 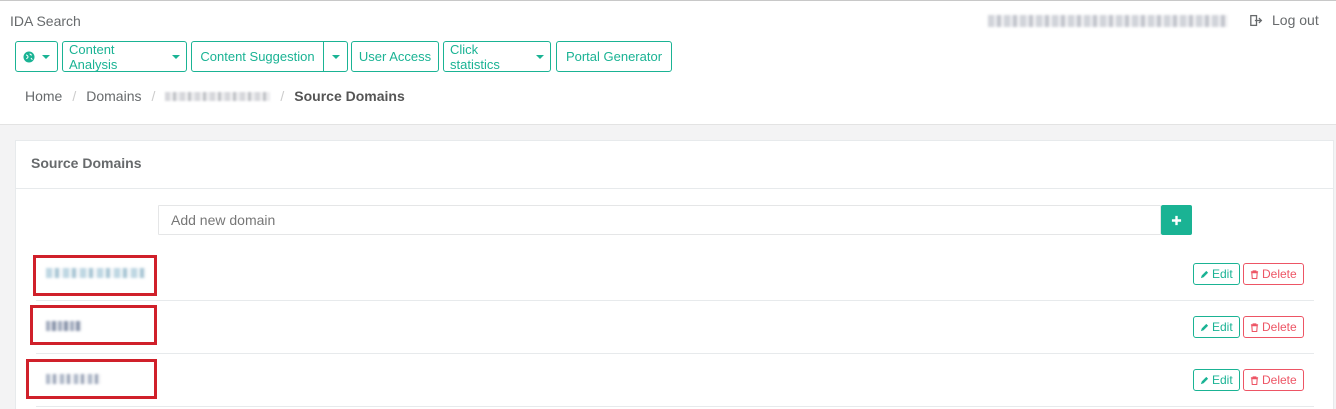 What do you see at coordinates (124, 56) in the screenshot?
I see `content-analysis-dropdown: Content Analysis` at bounding box center [124, 56].